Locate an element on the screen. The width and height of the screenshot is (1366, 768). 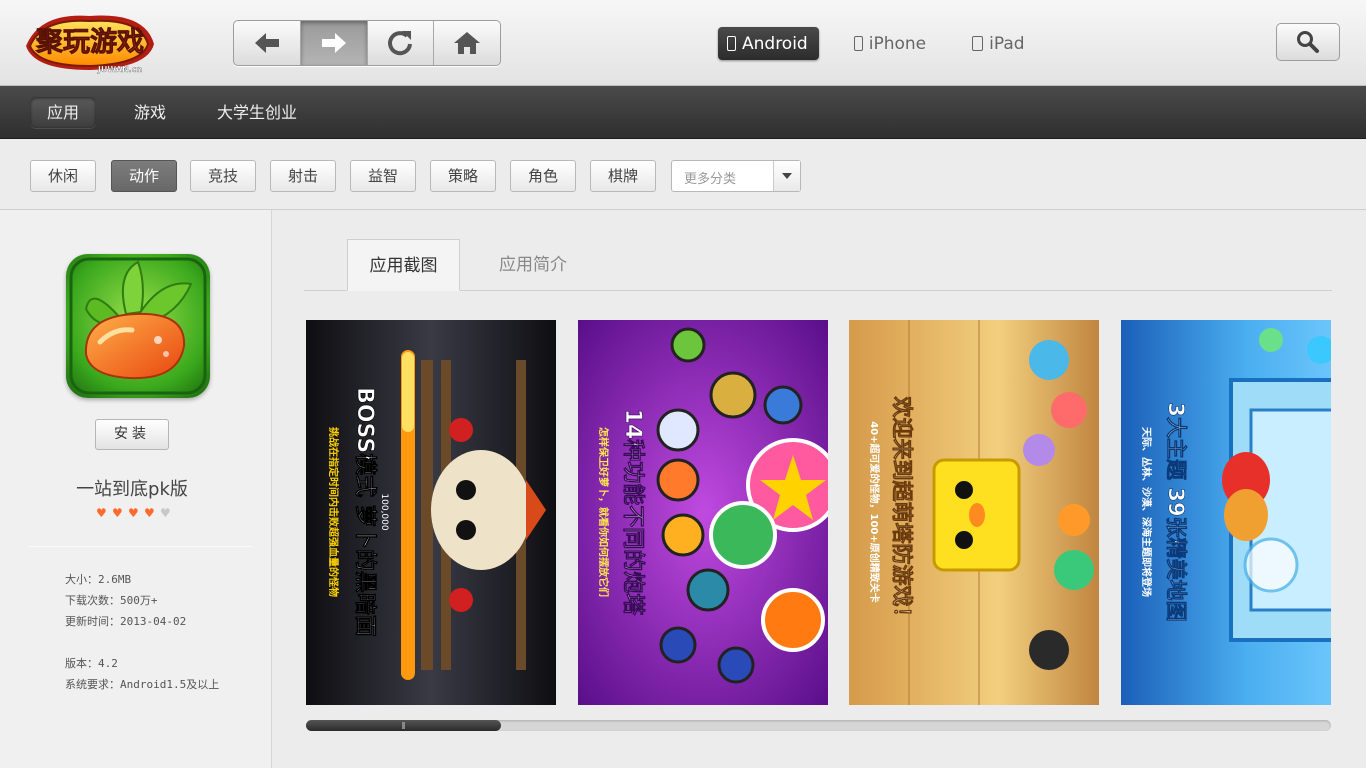
search-button is located at coordinates (1308, 42).